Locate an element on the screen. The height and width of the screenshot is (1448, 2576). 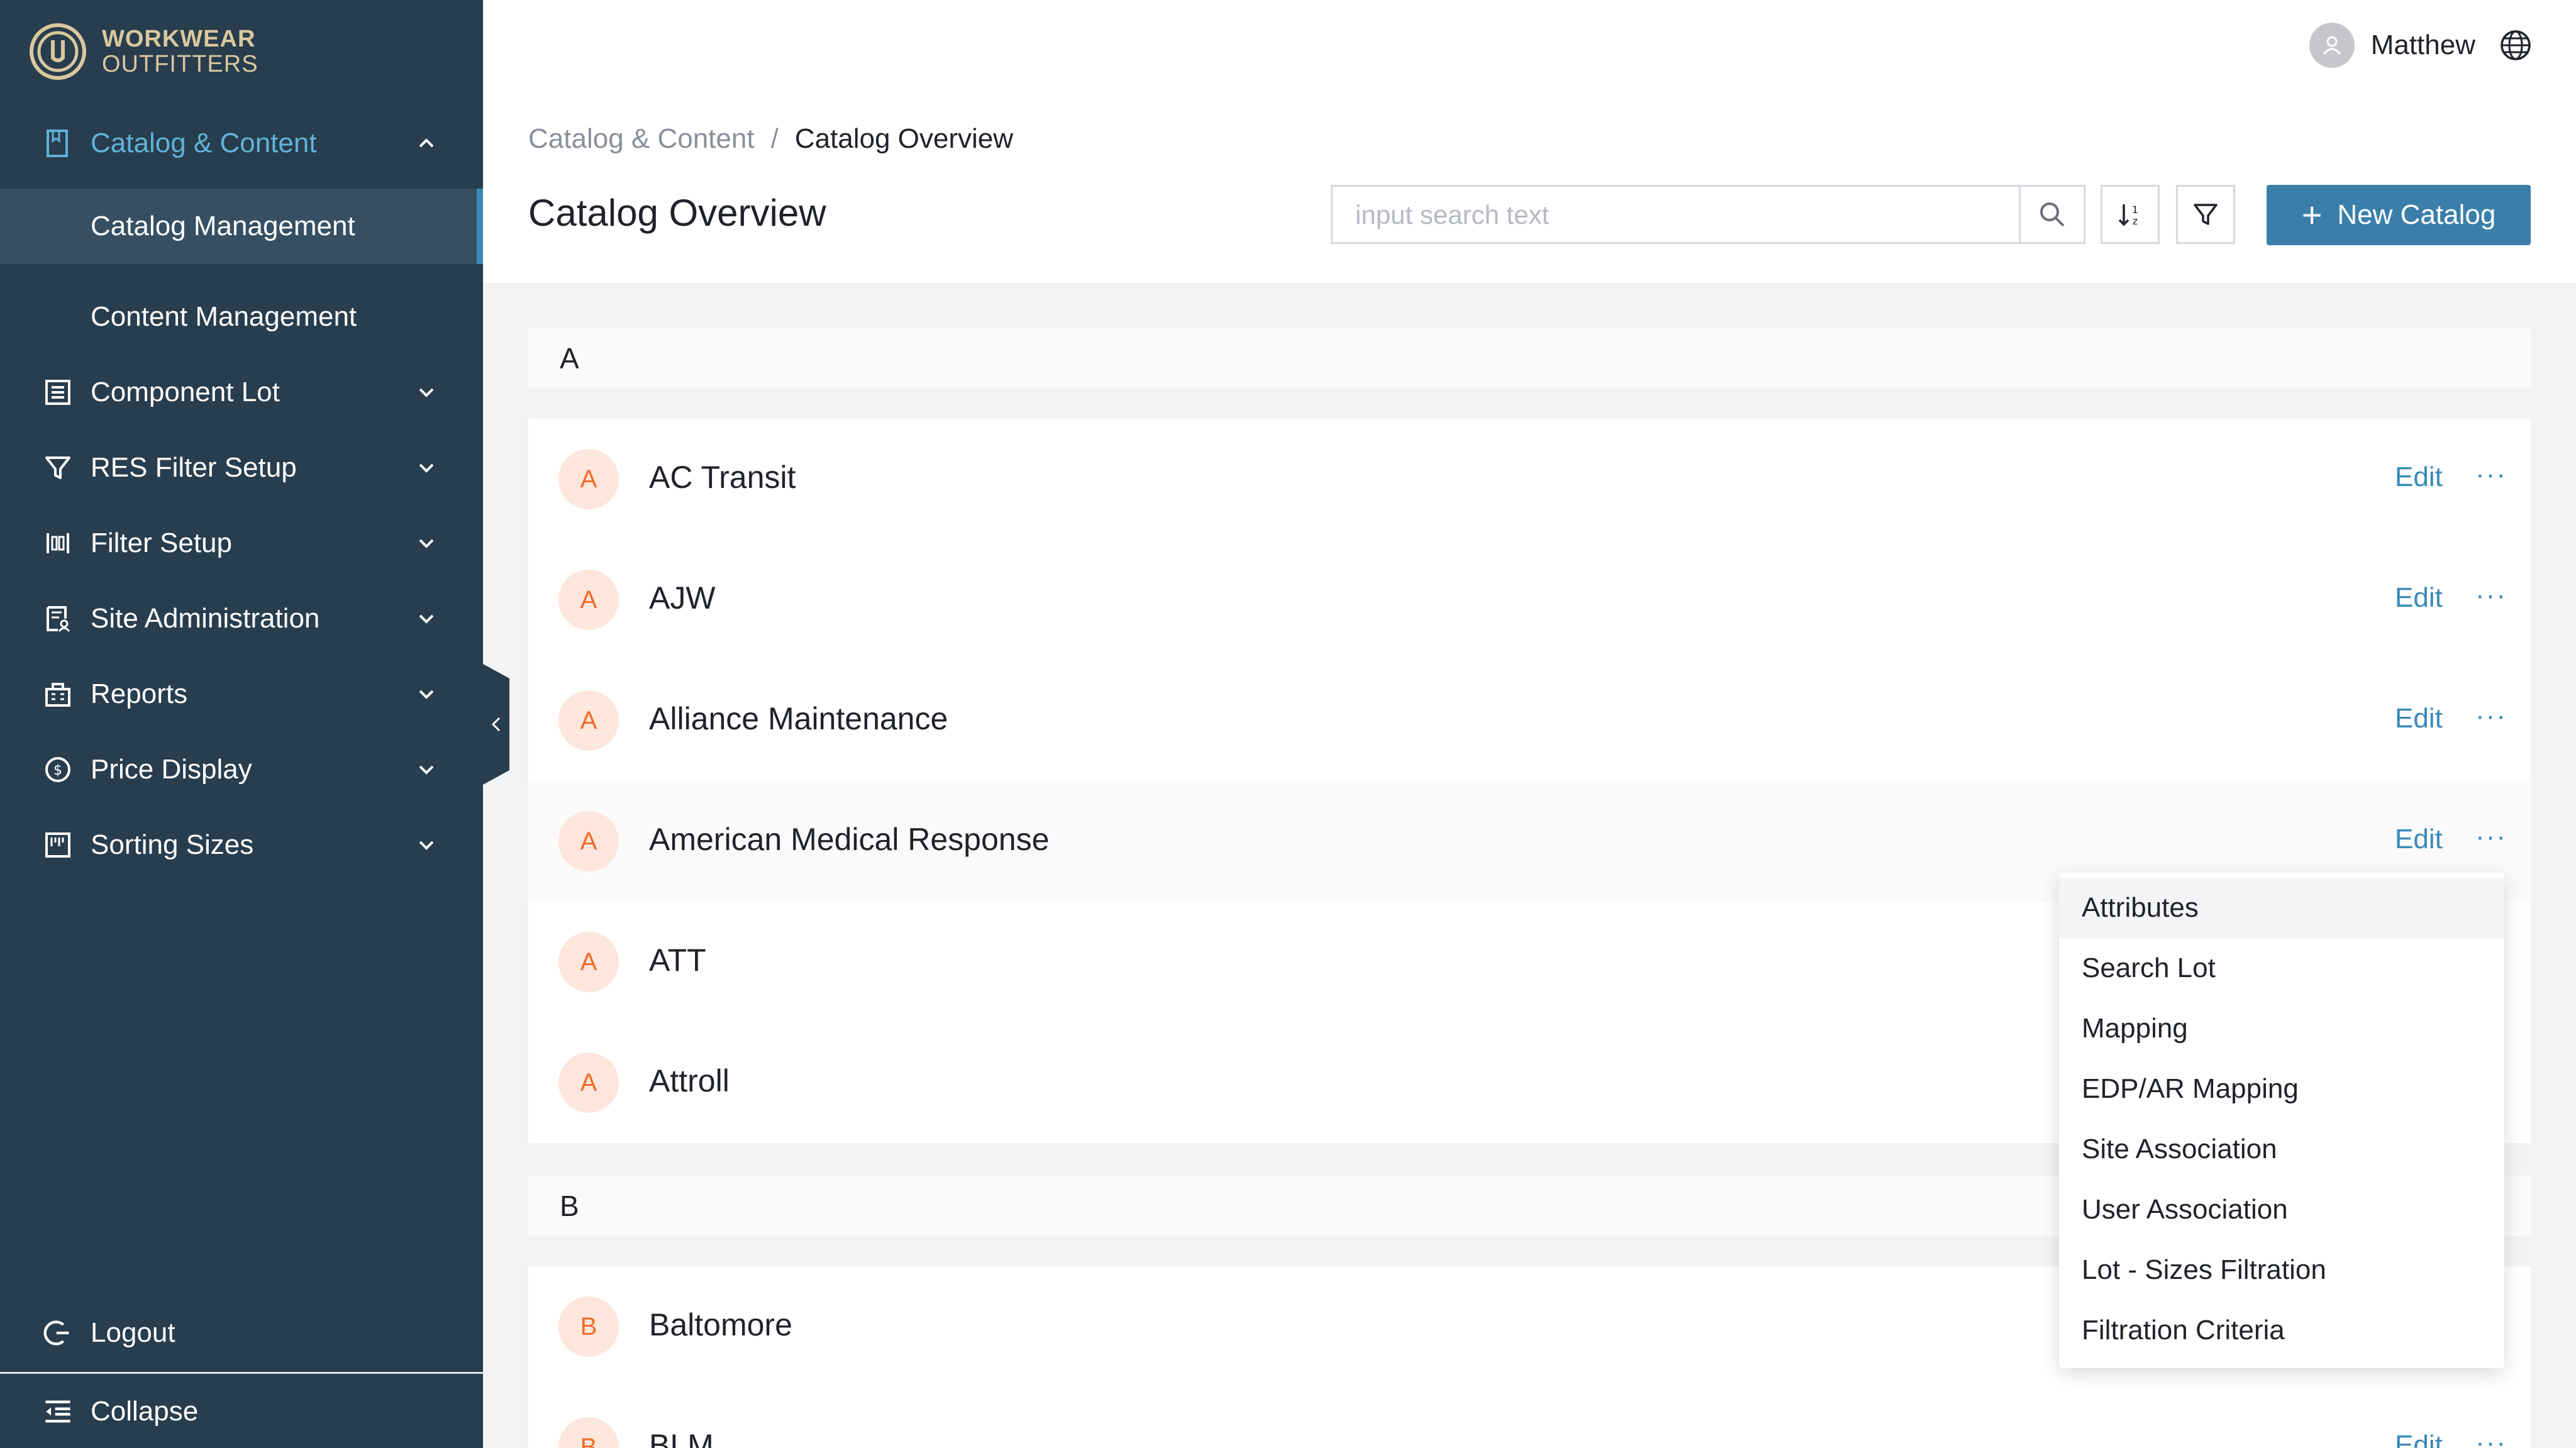
breadcrumb-parent: Catalog & Content is located at coordinates (641, 138).